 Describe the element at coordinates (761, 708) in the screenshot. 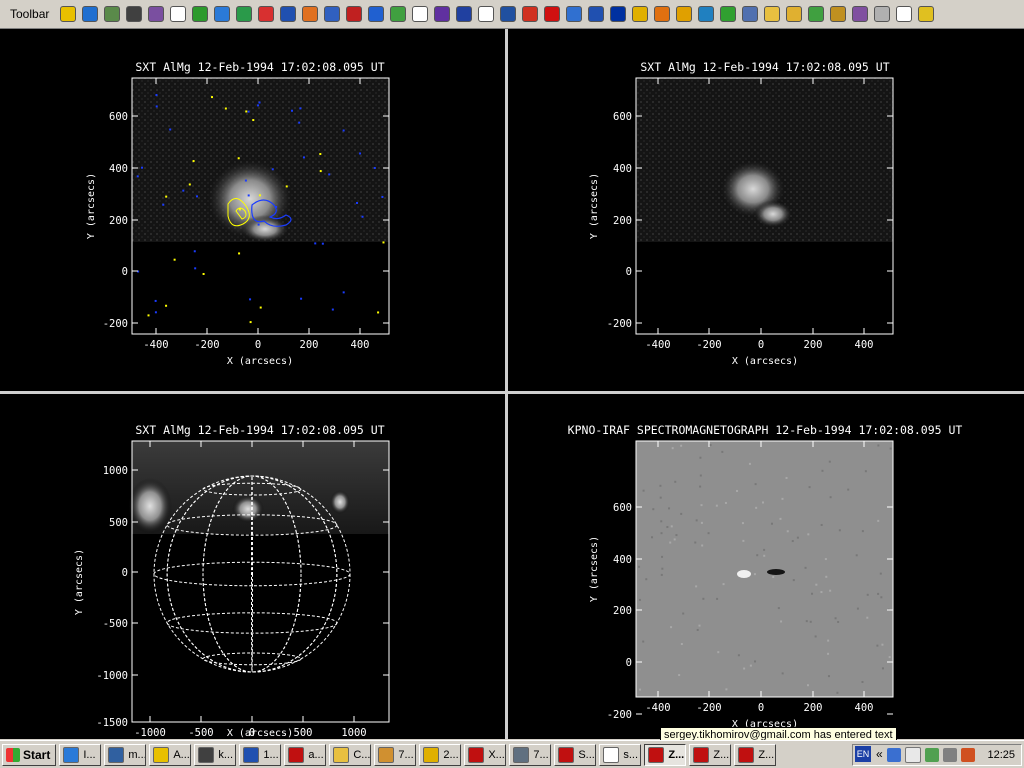

I see `x-tick-label: 0` at that location.